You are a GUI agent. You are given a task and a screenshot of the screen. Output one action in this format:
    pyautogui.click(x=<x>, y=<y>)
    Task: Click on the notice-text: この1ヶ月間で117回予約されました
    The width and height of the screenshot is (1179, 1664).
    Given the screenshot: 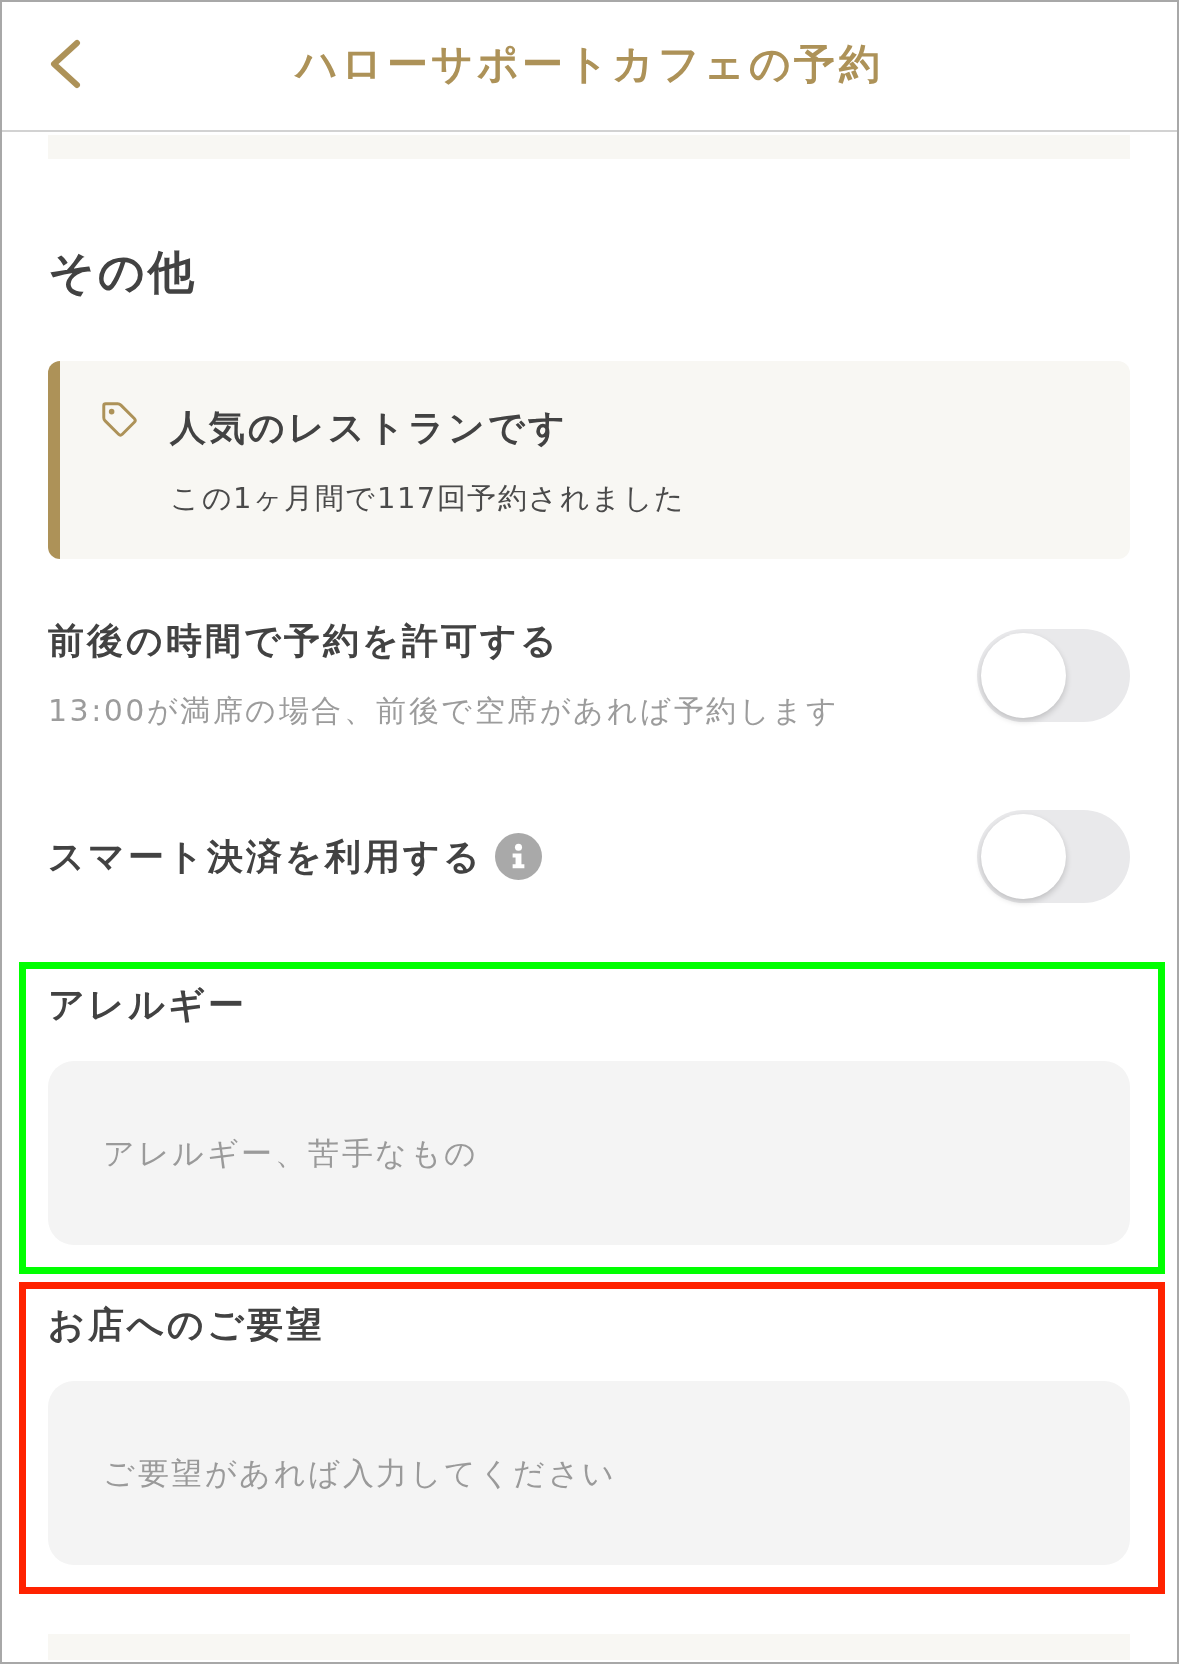 What is the action you would take?
    pyautogui.click(x=428, y=498)
    